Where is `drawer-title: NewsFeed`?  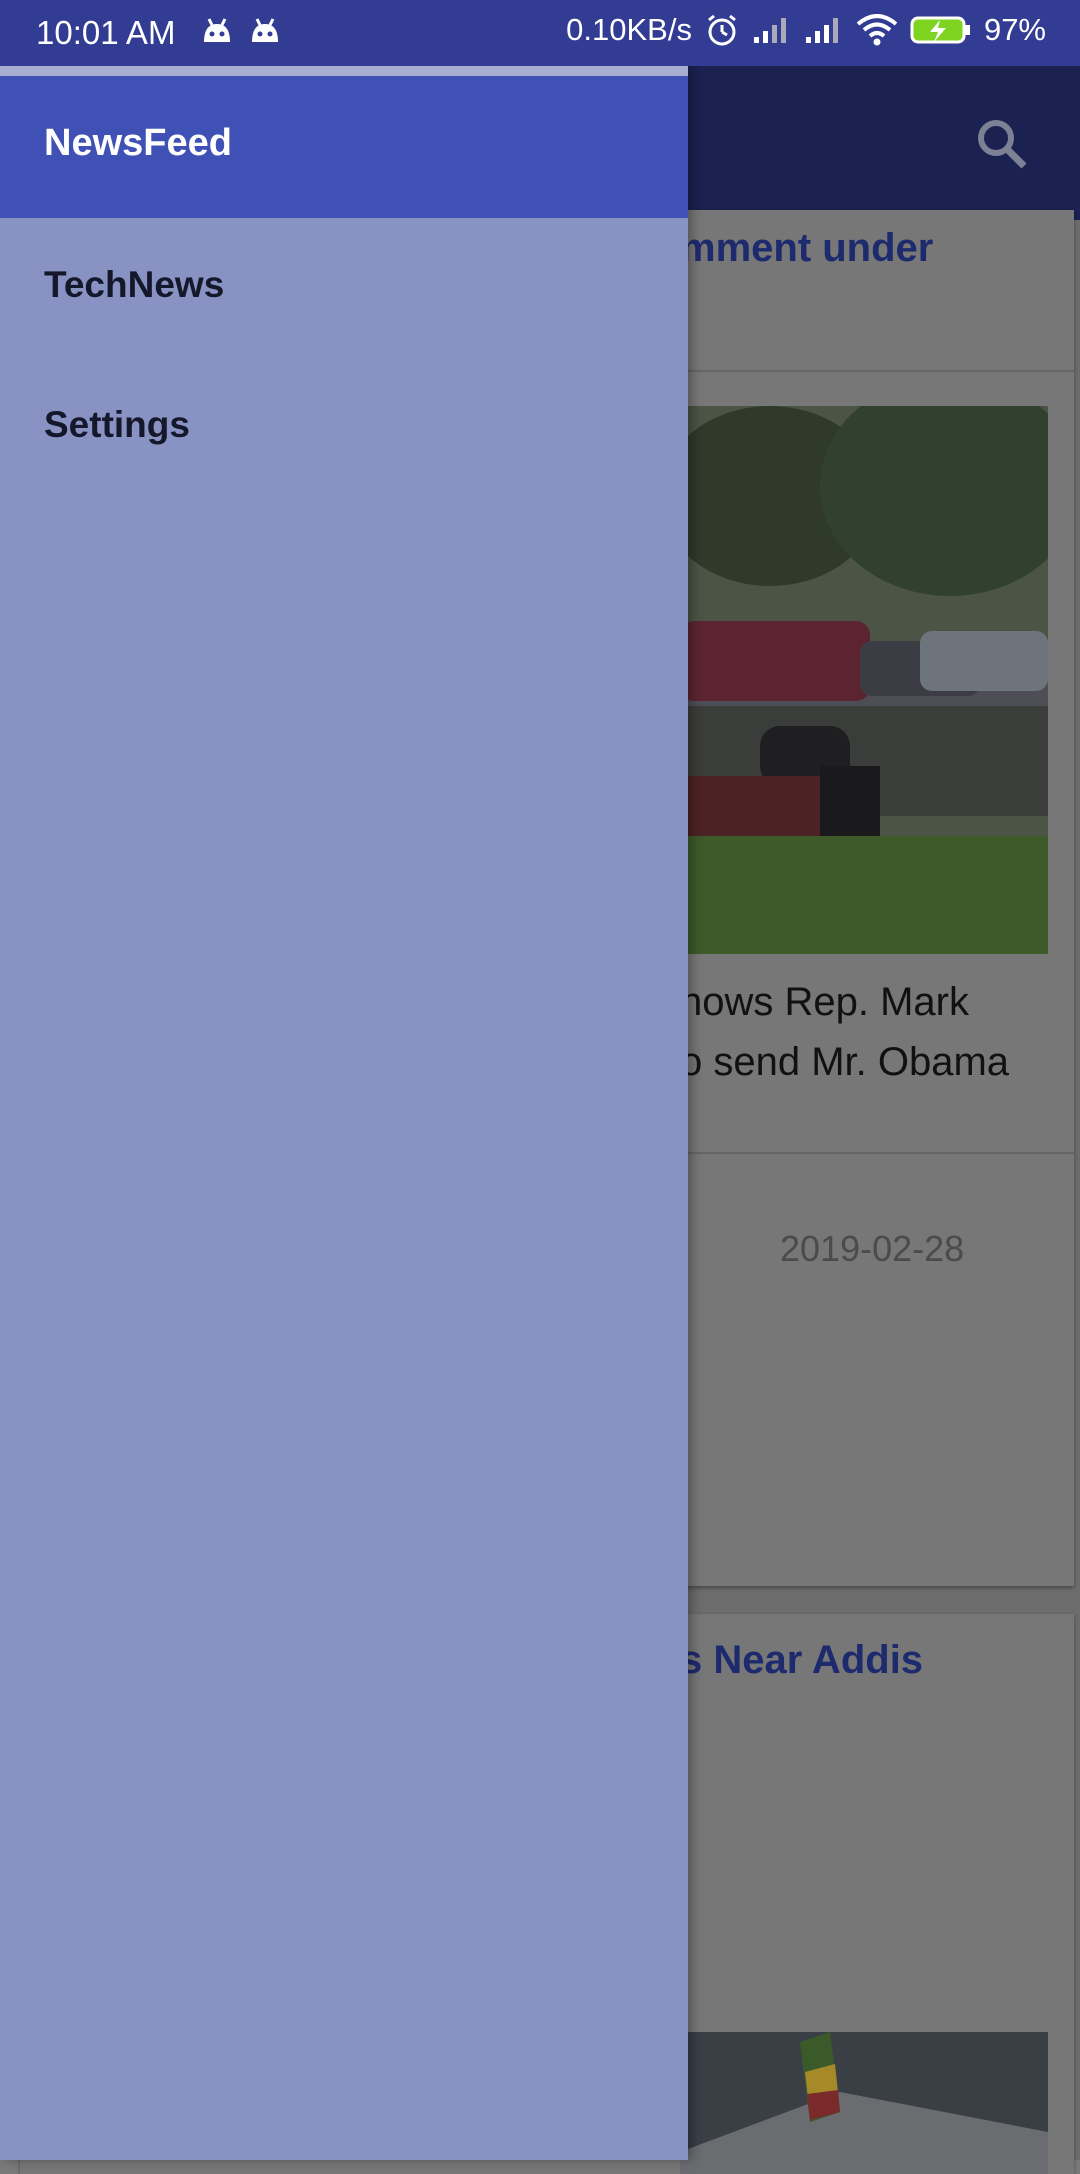
drawer-title: NewsFeed is located at coordinates (138, 143).